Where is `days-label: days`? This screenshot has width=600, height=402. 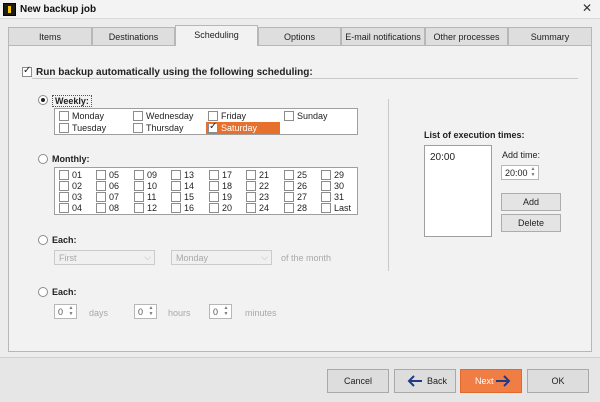
days-label: days is located at coordinates (99, 313).